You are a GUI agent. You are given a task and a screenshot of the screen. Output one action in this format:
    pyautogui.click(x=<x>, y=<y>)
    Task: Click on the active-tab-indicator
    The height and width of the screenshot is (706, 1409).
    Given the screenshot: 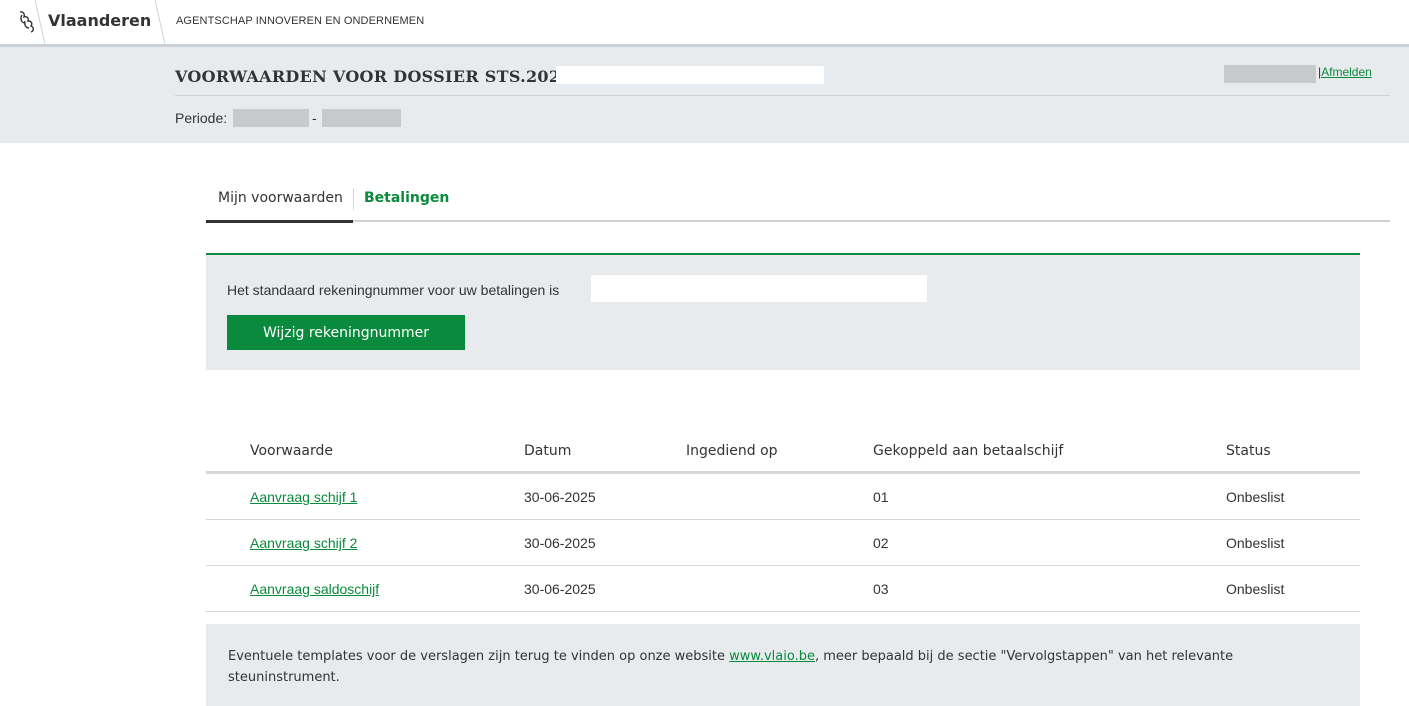 What is the action you would take?
    pyautogui.click(x=279, y=221)
    